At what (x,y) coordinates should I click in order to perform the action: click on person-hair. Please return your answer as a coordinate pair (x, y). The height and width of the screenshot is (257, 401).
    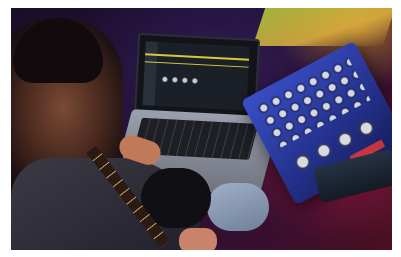
    Looking at the image, I should click on (58, 50).